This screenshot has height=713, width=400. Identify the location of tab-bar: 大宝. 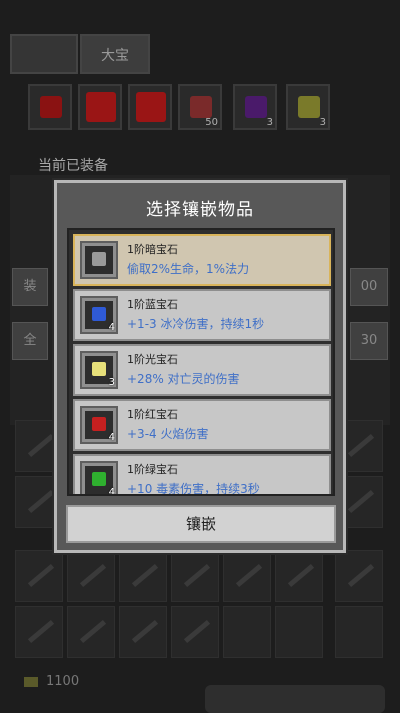
(200, 54).